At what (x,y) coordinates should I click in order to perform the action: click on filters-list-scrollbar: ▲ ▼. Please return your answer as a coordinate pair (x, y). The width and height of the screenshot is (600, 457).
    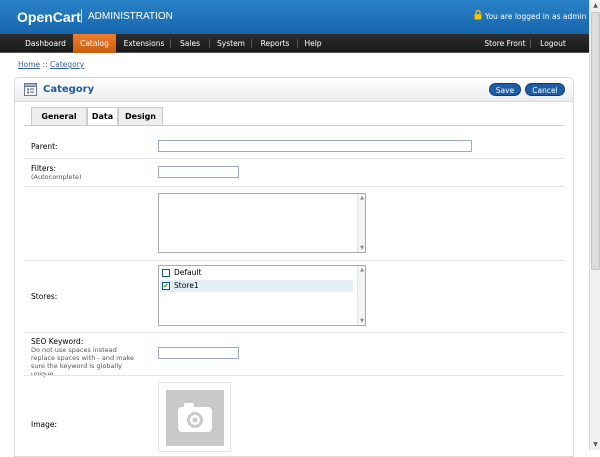
    Looking at the image, I should click on (361, 223).